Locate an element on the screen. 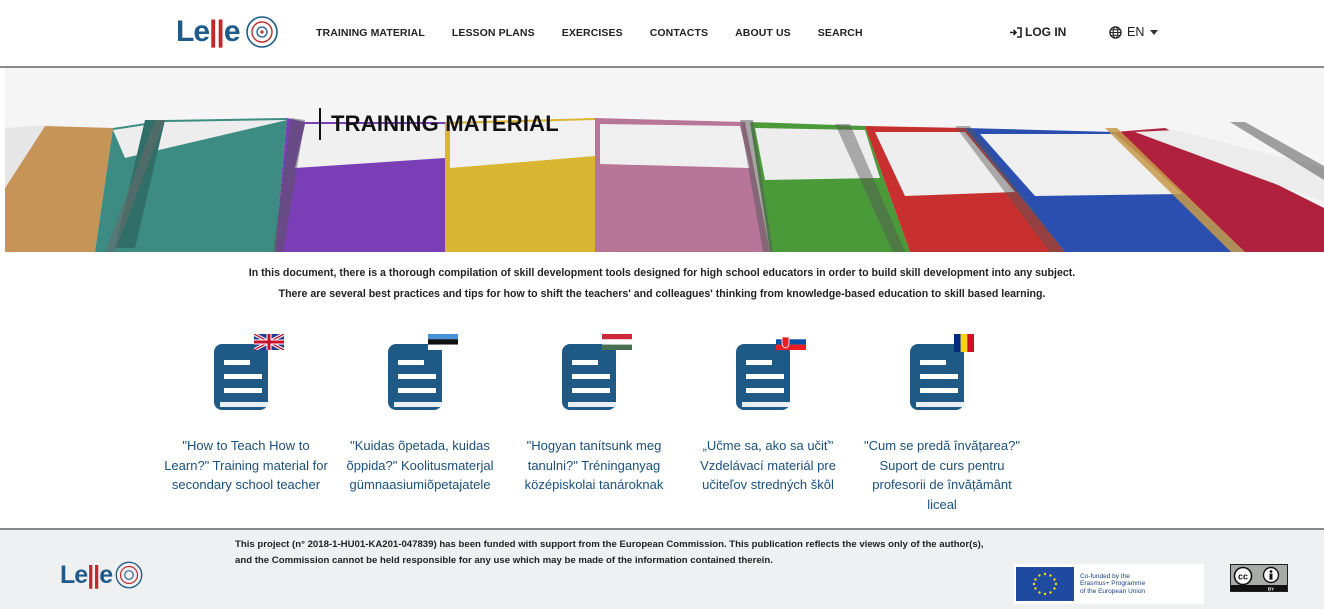 This screenshot has width=1324, height=609. slovakia-flag-icon is located at coordinates (791, 342).